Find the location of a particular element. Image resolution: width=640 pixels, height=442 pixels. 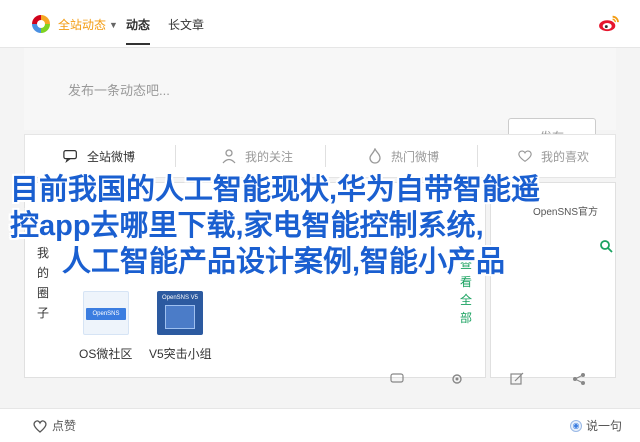

filter-following: 我的关注 is located at coordinates (257, 156).